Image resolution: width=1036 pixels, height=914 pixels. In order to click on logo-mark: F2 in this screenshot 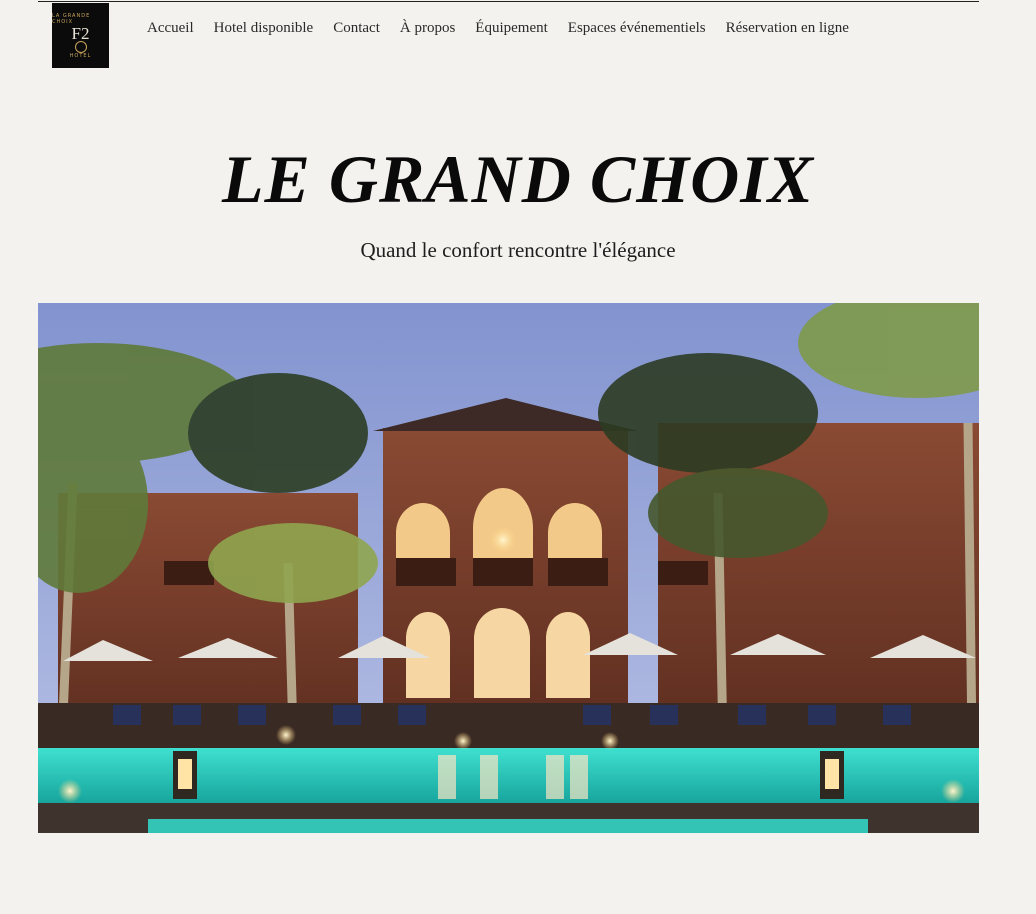, I will do `click(80, 33)`.